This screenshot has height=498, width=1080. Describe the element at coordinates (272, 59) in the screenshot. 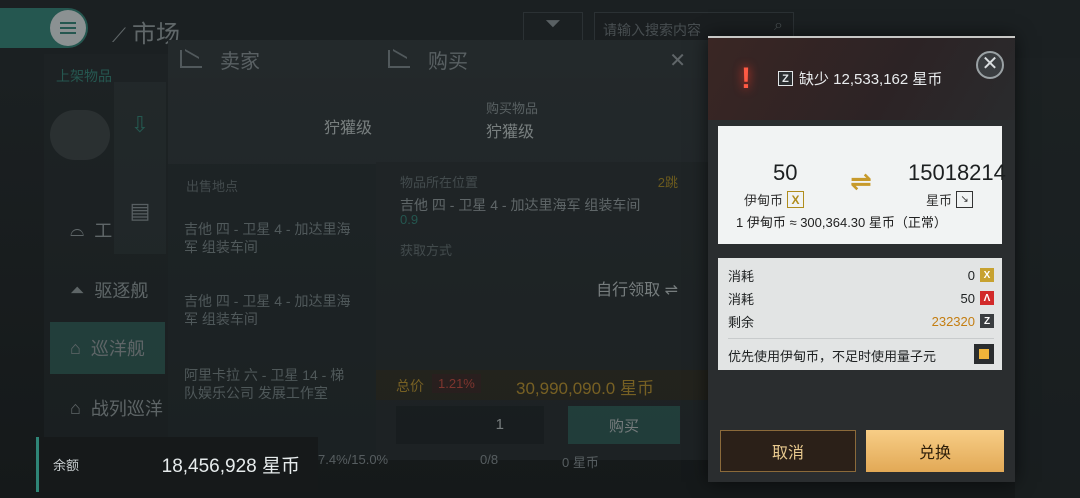

I see `seller-tab: 卖家` at that location.